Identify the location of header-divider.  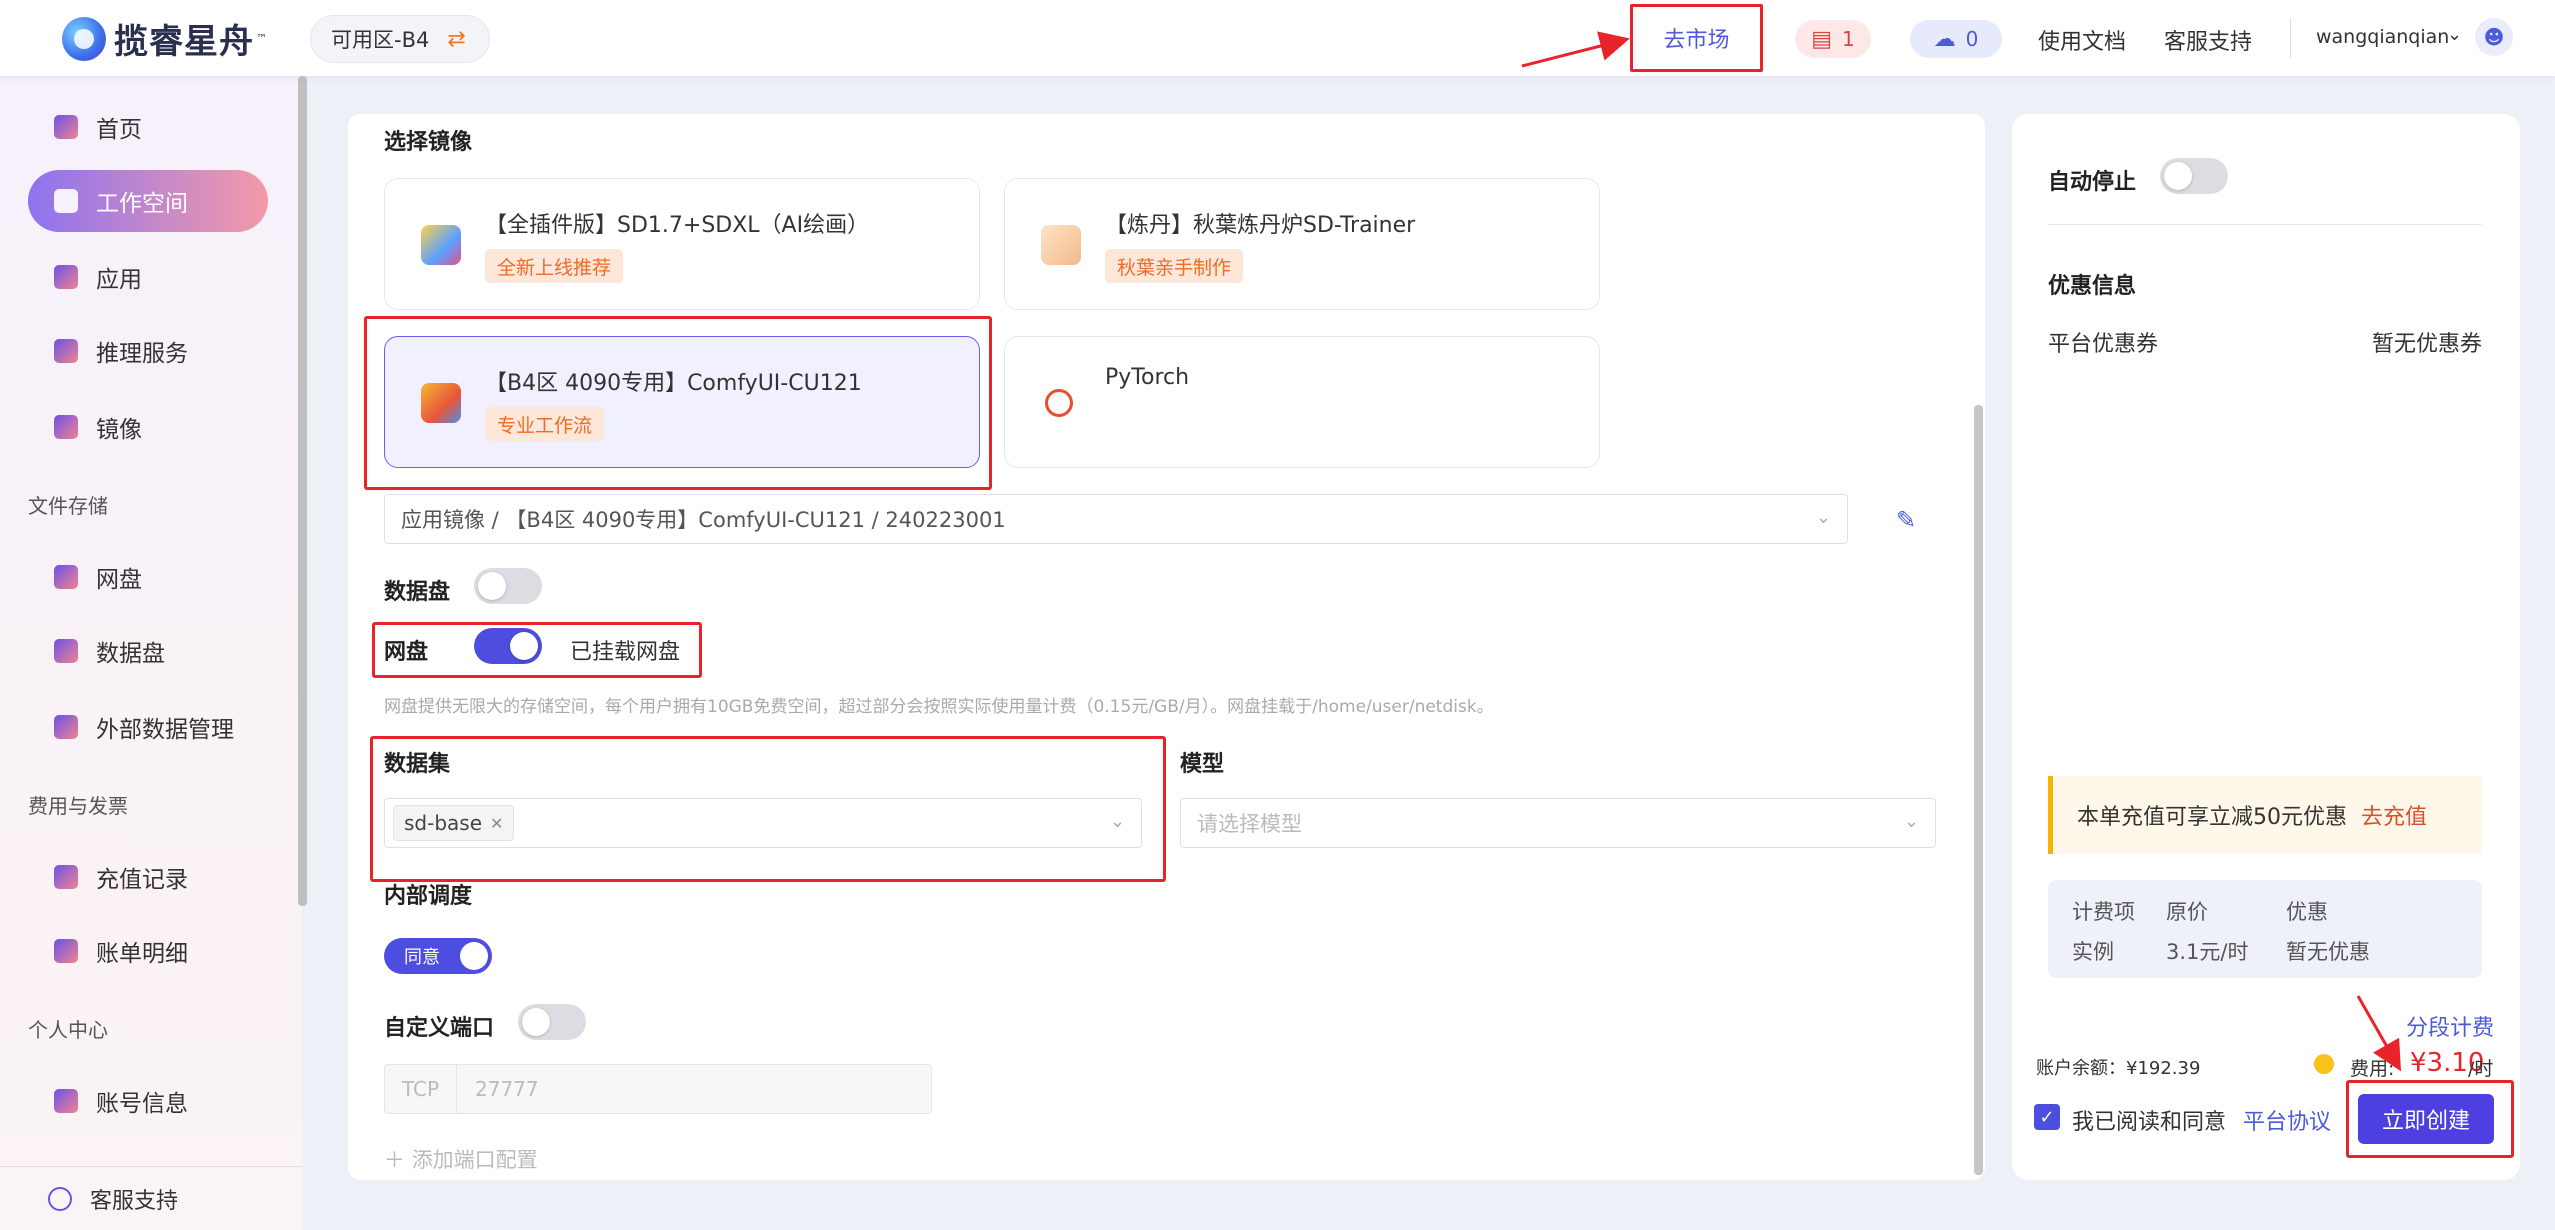
(2290, 38).